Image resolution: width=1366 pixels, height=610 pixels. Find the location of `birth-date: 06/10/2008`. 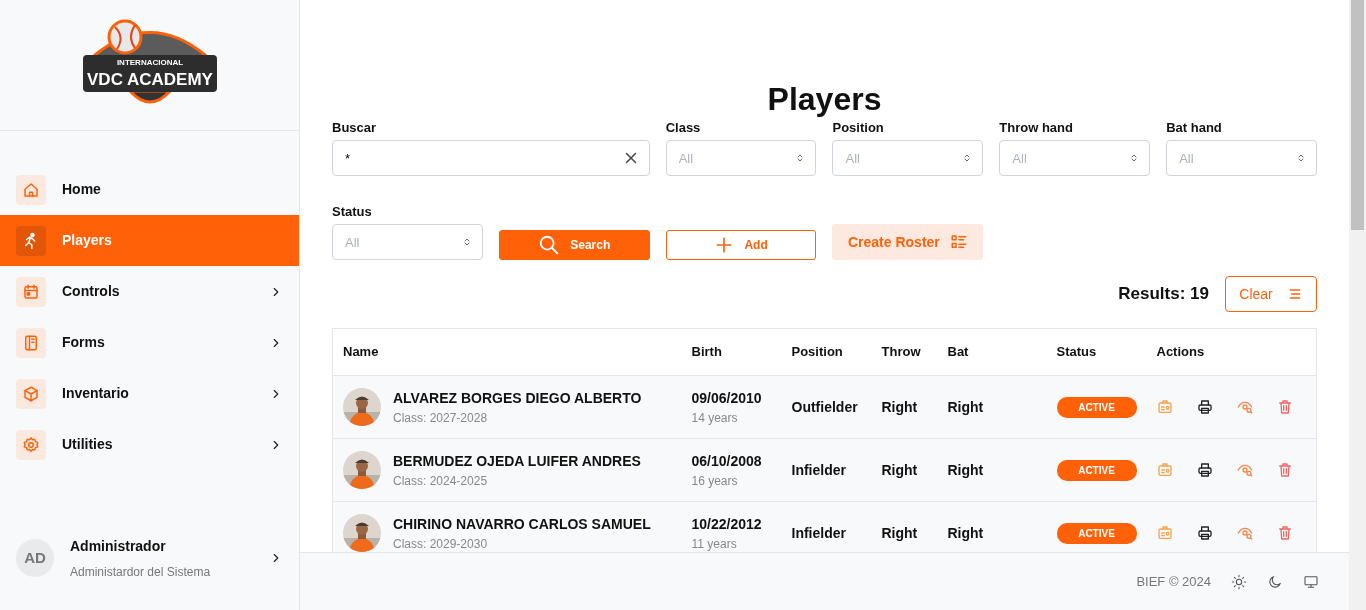

birth-date: 06/10/2008 is located at coordinates (727, 461).